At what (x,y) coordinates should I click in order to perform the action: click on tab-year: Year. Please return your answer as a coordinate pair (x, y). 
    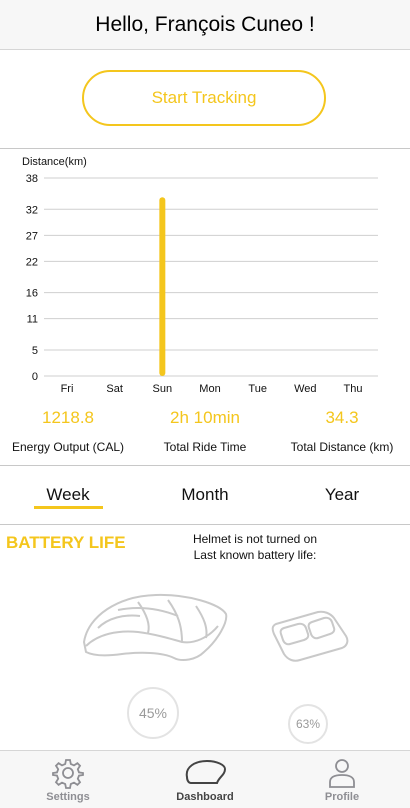
    Looking at the image, I should click on (342, 495).